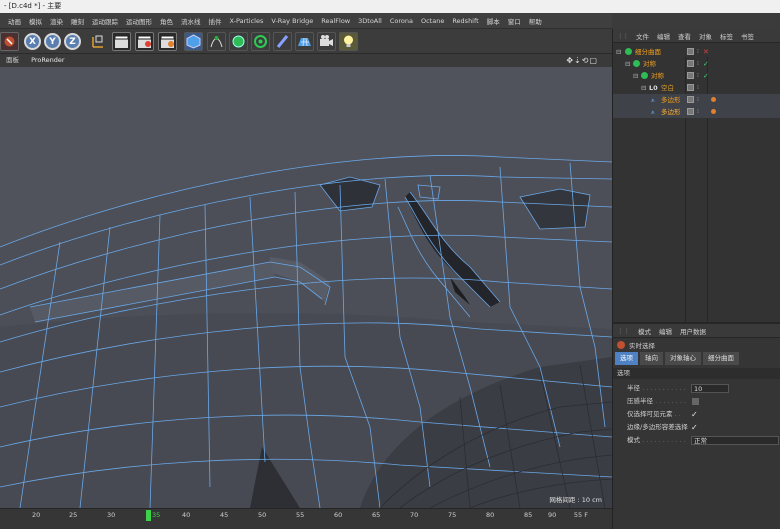  I want to click on attr-menu-item: 模式, so click(644, 331).